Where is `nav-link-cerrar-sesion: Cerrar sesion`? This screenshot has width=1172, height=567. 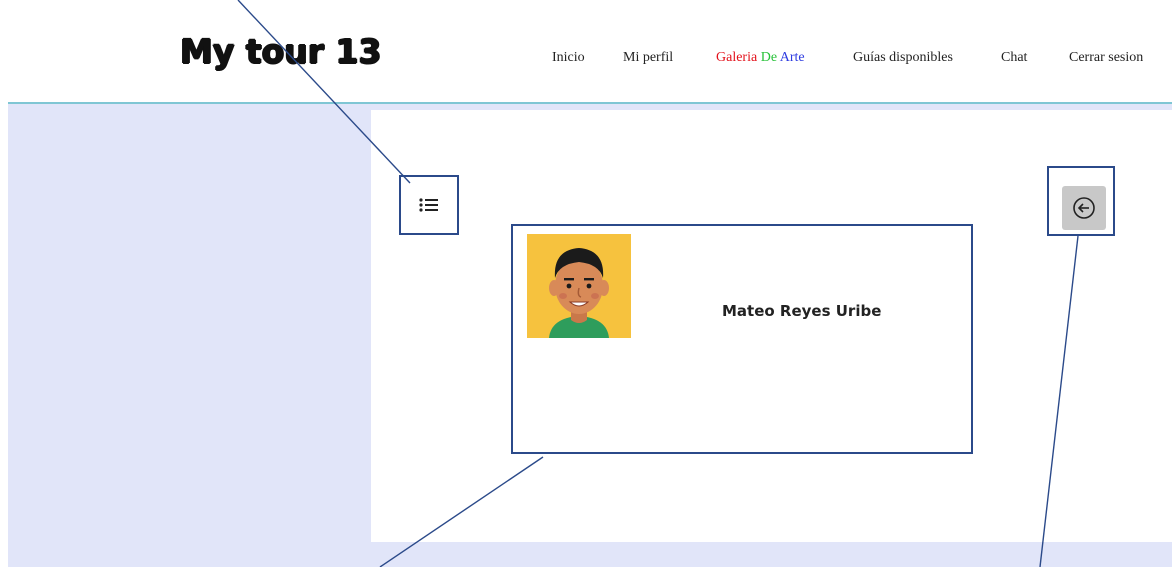 nav-link-cerrar-sesion: Cerrar sesion is located at coordinates (1106, 58).